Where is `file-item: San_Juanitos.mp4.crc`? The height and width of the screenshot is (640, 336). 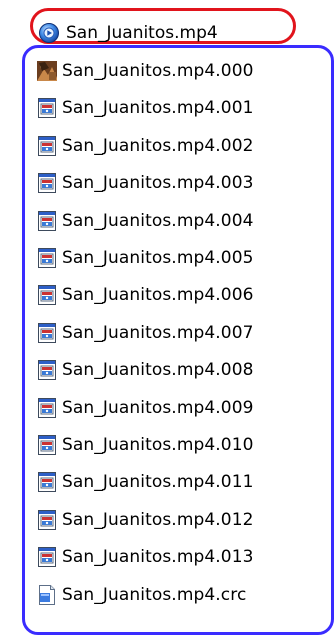 file-item: San_Juanitos.mp4.crc is located at coordinates (141, 595).